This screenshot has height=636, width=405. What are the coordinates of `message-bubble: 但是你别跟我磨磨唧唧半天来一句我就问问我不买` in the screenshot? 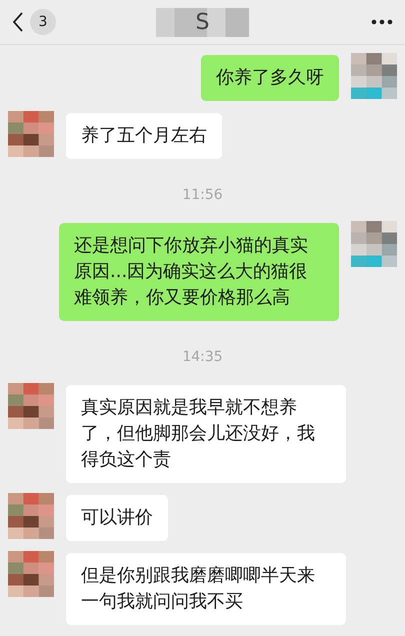 It's located at (206, 589).